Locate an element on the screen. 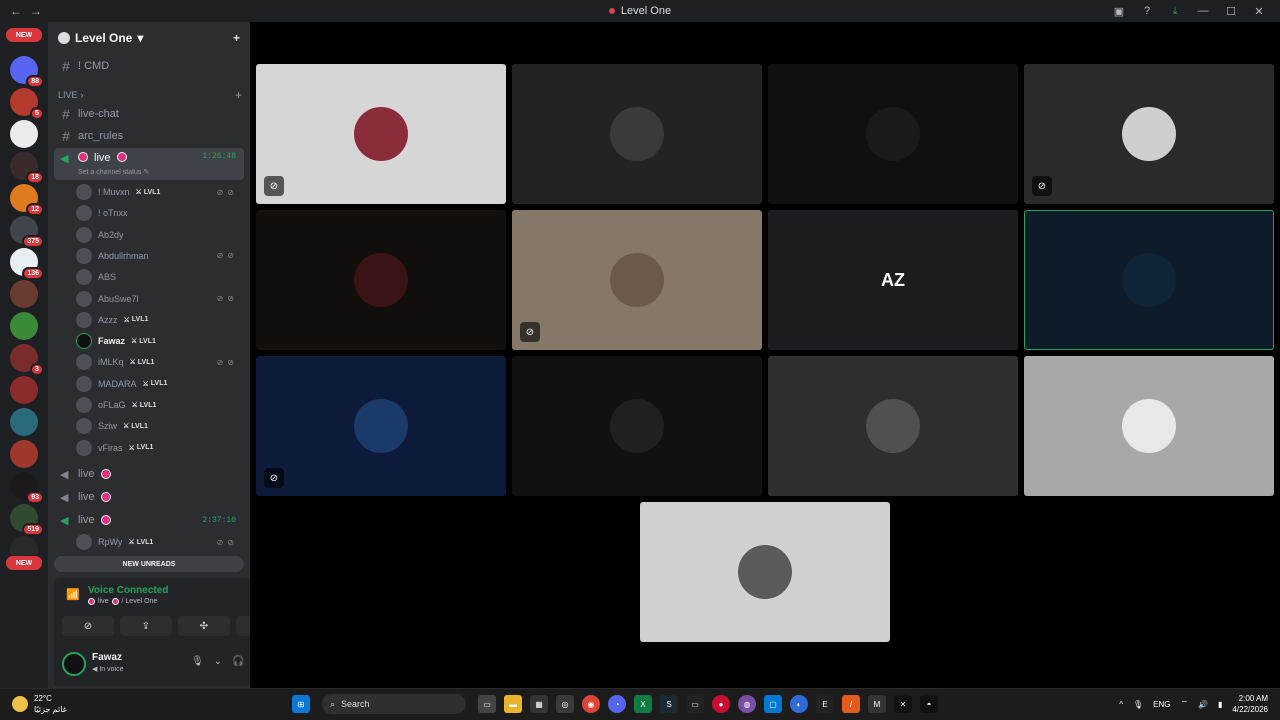 This screenshot has height=720, width=1280. app-icon: ◍ is located at coordinates (747, 704).